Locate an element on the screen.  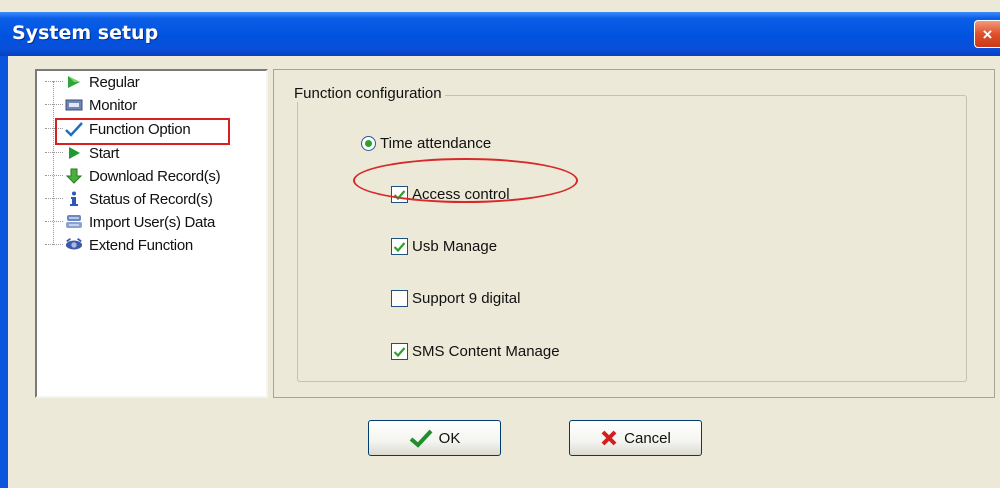
tree-item-import-users-data: Import User(s) Data is located at coordinates (130, 222).